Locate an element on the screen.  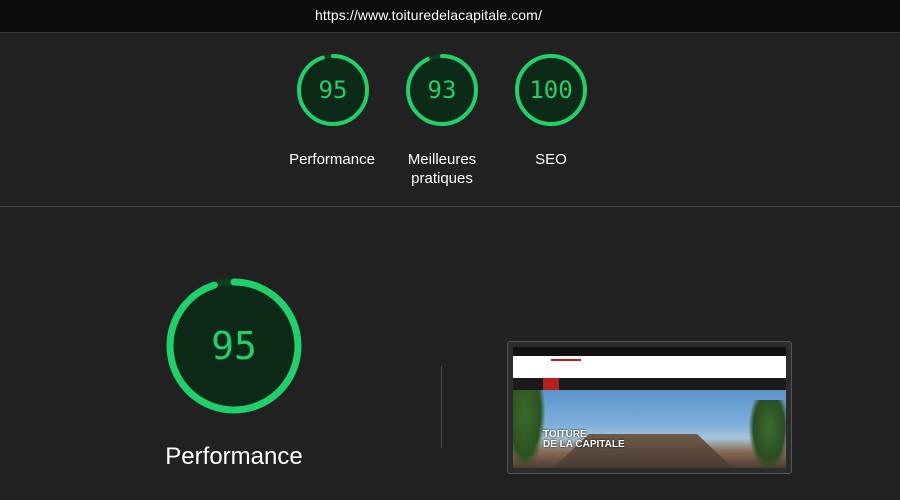
vertical-divider is located at coordinates (441, 407).